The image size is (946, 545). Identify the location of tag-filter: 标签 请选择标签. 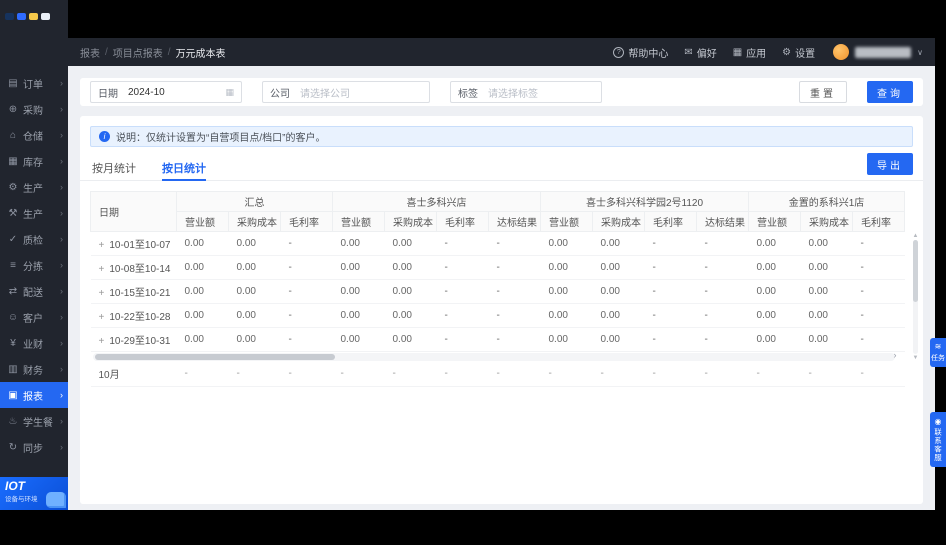
(526, 92).